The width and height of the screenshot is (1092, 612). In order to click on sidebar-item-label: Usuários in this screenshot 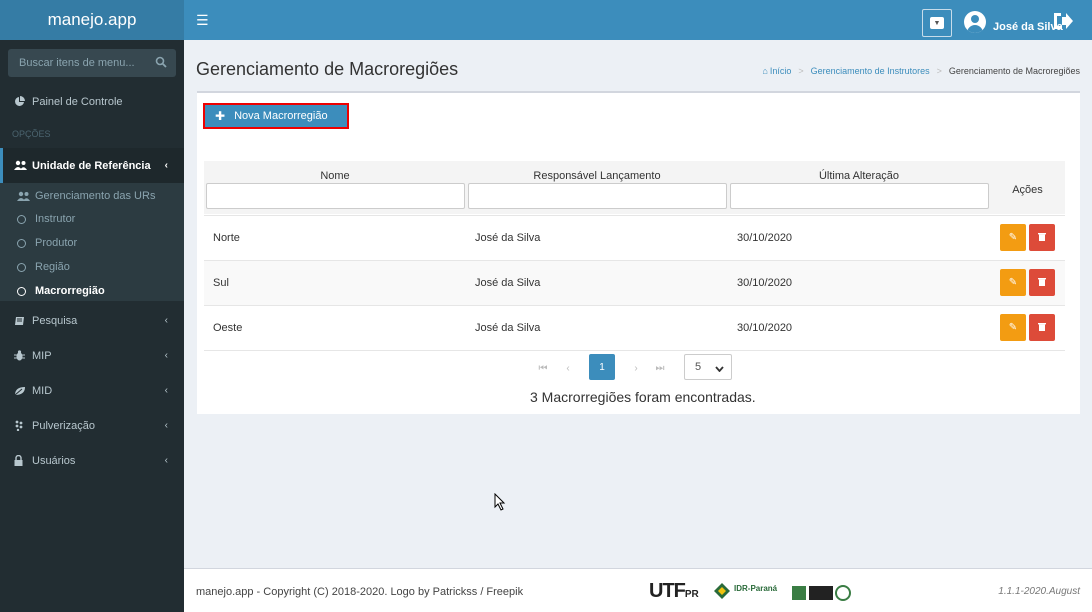, I will do `click(54, 460)`.